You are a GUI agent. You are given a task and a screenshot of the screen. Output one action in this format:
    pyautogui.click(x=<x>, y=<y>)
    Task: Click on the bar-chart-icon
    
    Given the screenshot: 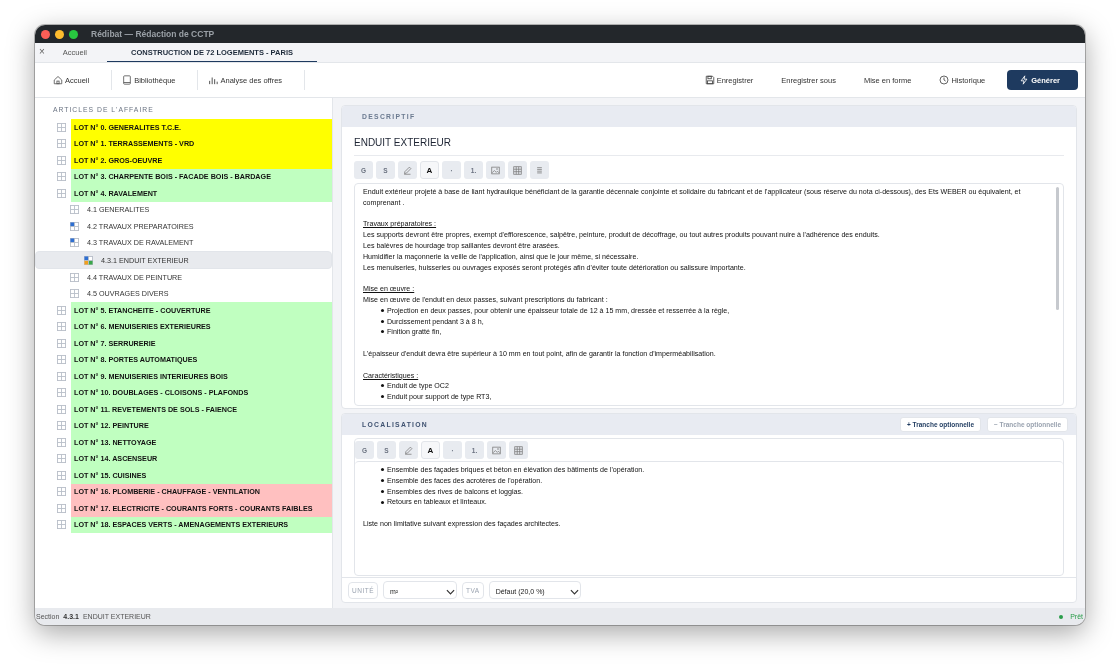 What is the action you would take?
    pyautogui.click(x=213, y=80)
    